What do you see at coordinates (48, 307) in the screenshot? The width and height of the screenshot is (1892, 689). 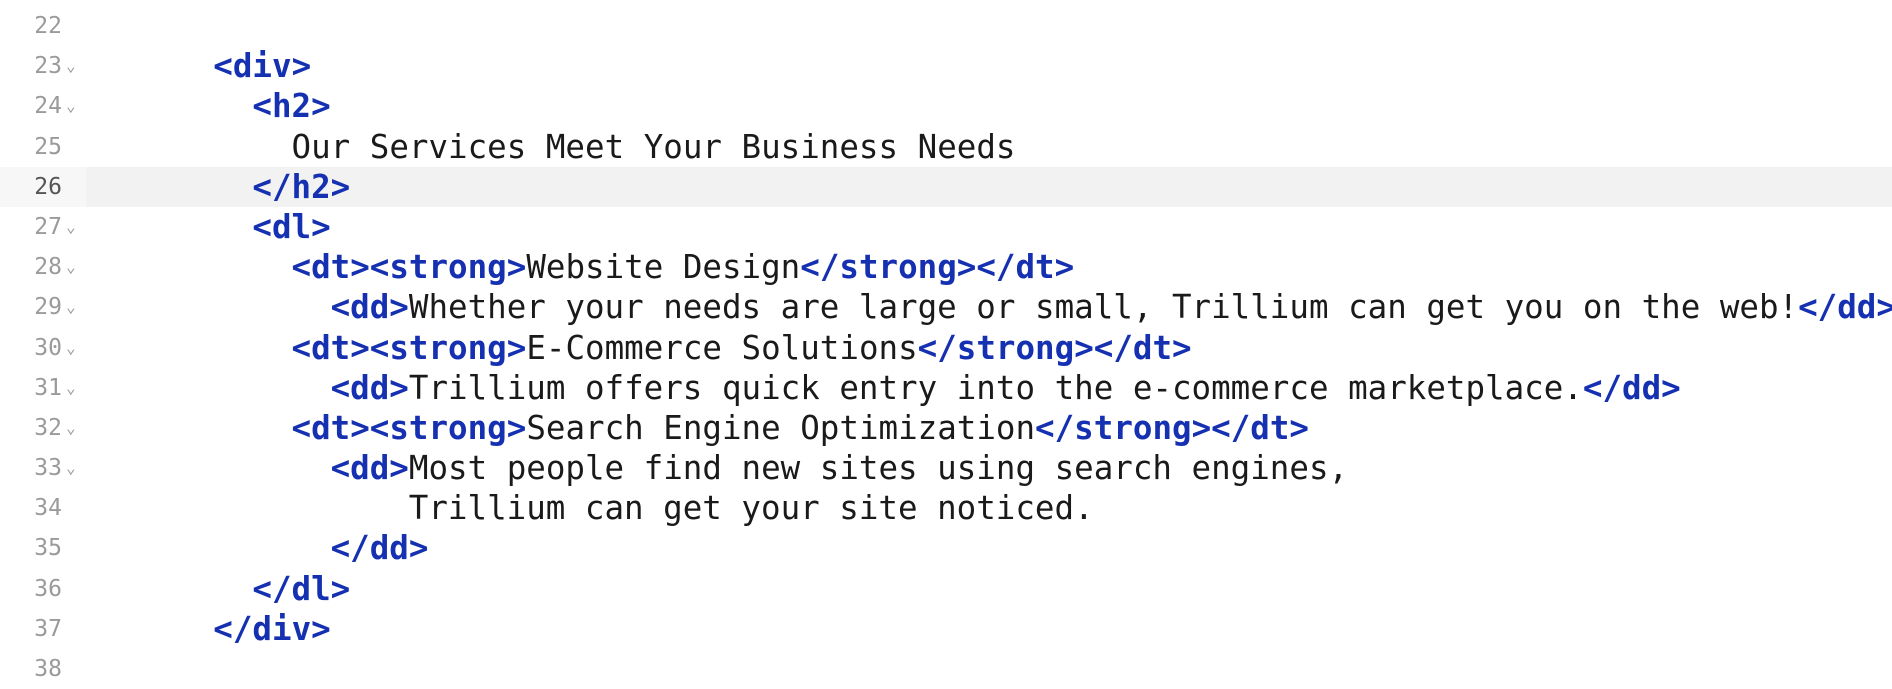 I see `line-number: 29` at bounding box center [48, 307].